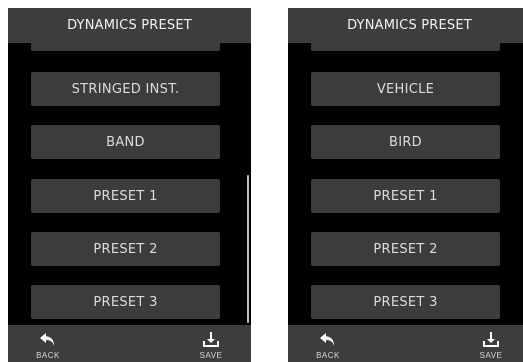 The image size is (523, 362). I want to click on preset-item-vehicle: VEHICLE, so click(405, 89).